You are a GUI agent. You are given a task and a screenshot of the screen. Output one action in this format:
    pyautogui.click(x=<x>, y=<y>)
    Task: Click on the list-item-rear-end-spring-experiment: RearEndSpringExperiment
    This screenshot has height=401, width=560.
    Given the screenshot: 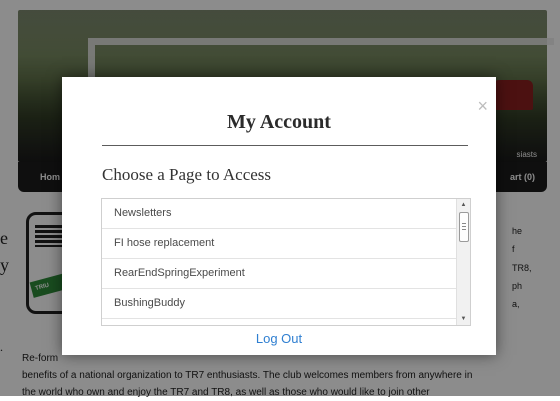 What is the action you would take?
    pyautogui.click(x=279, y=274)
    